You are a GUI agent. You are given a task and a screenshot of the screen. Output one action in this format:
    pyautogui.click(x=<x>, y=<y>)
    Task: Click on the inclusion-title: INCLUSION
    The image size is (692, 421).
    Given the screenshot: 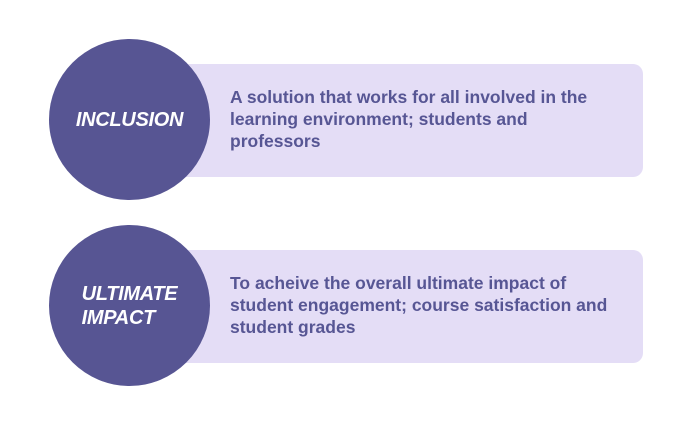 What is the action you would take?
    pyautogui.click(x=129, y=119)
    